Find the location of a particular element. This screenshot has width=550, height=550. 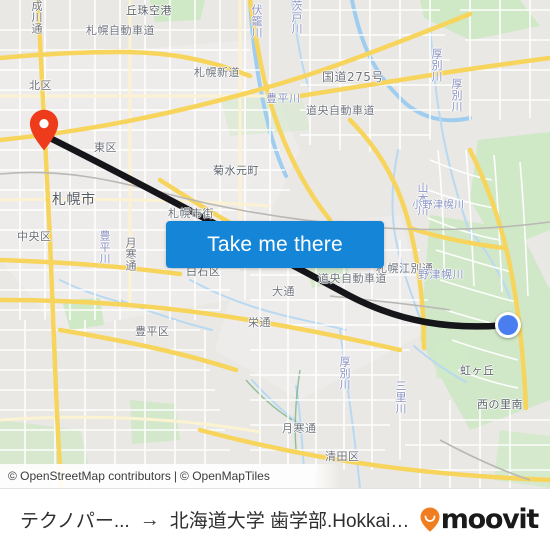

moovit-wordmark: moovit is located at coordinates (490, 519).